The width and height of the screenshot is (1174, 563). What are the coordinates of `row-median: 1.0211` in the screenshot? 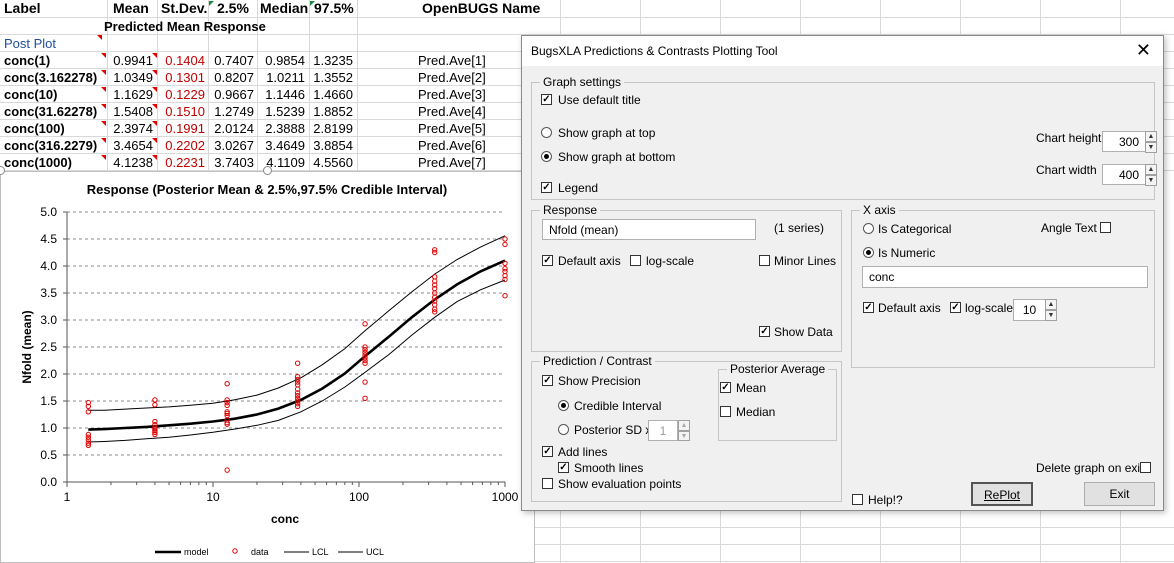 It's located at (281, 77).